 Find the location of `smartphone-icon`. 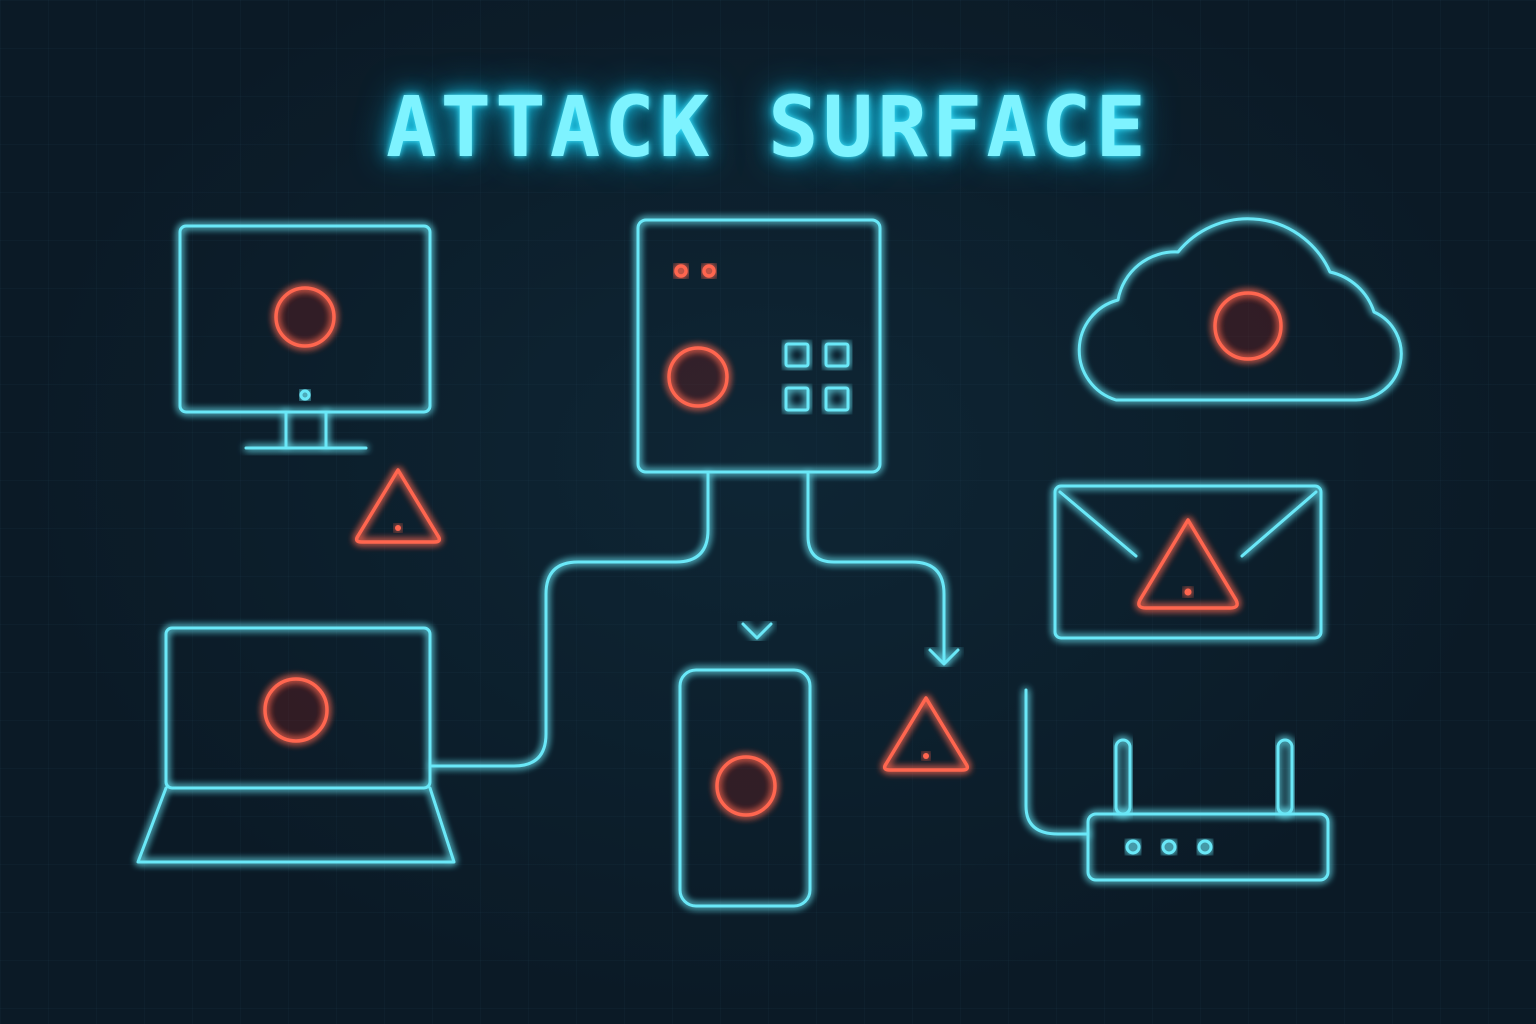

smartphone-icon is located at coordinates (745, 788).